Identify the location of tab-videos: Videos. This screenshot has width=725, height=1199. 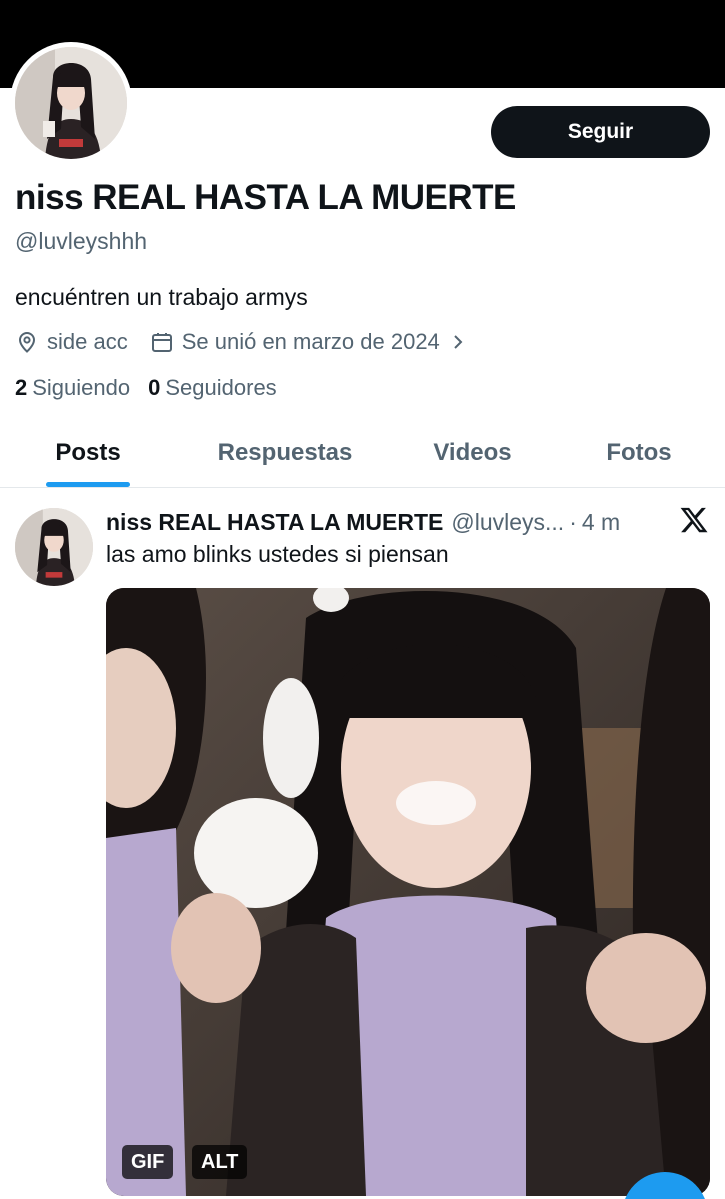
(472, 453).